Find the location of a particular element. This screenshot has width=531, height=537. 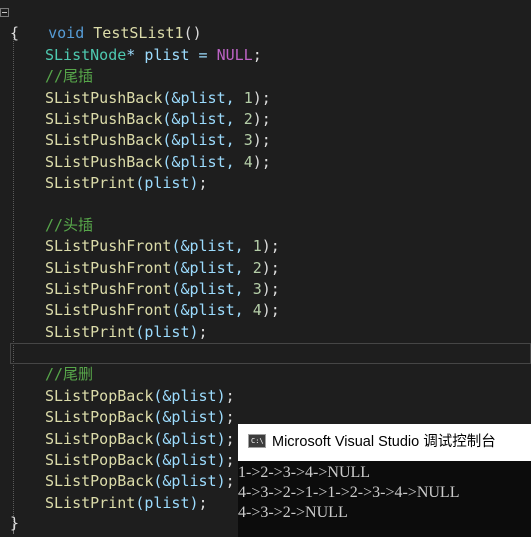

code-line-push-back-1: SListPushBack(&plist, 1); is located at coordinates (158, 98).